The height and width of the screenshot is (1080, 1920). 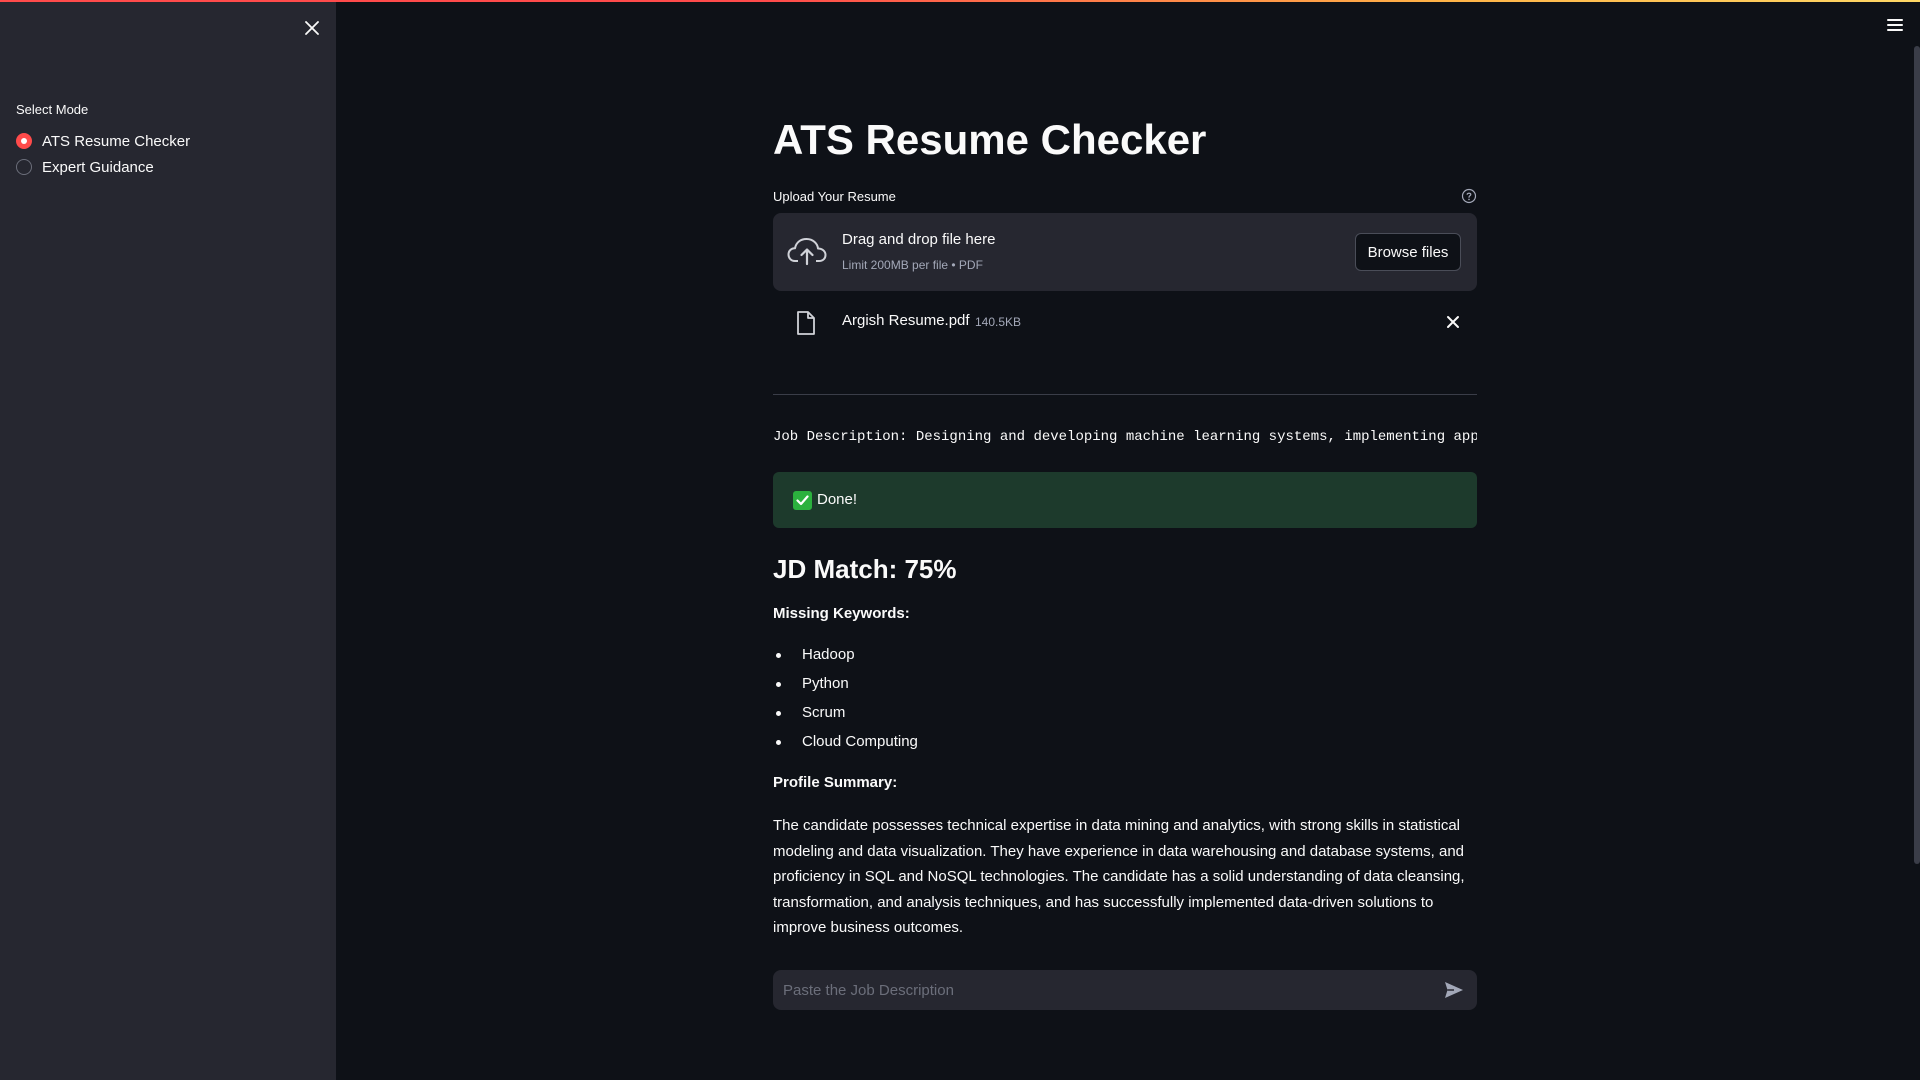 What do you see at coordinates (1098, 990) in the screenshot?
I see `job-description-input` at bounding box center [1098, 990].